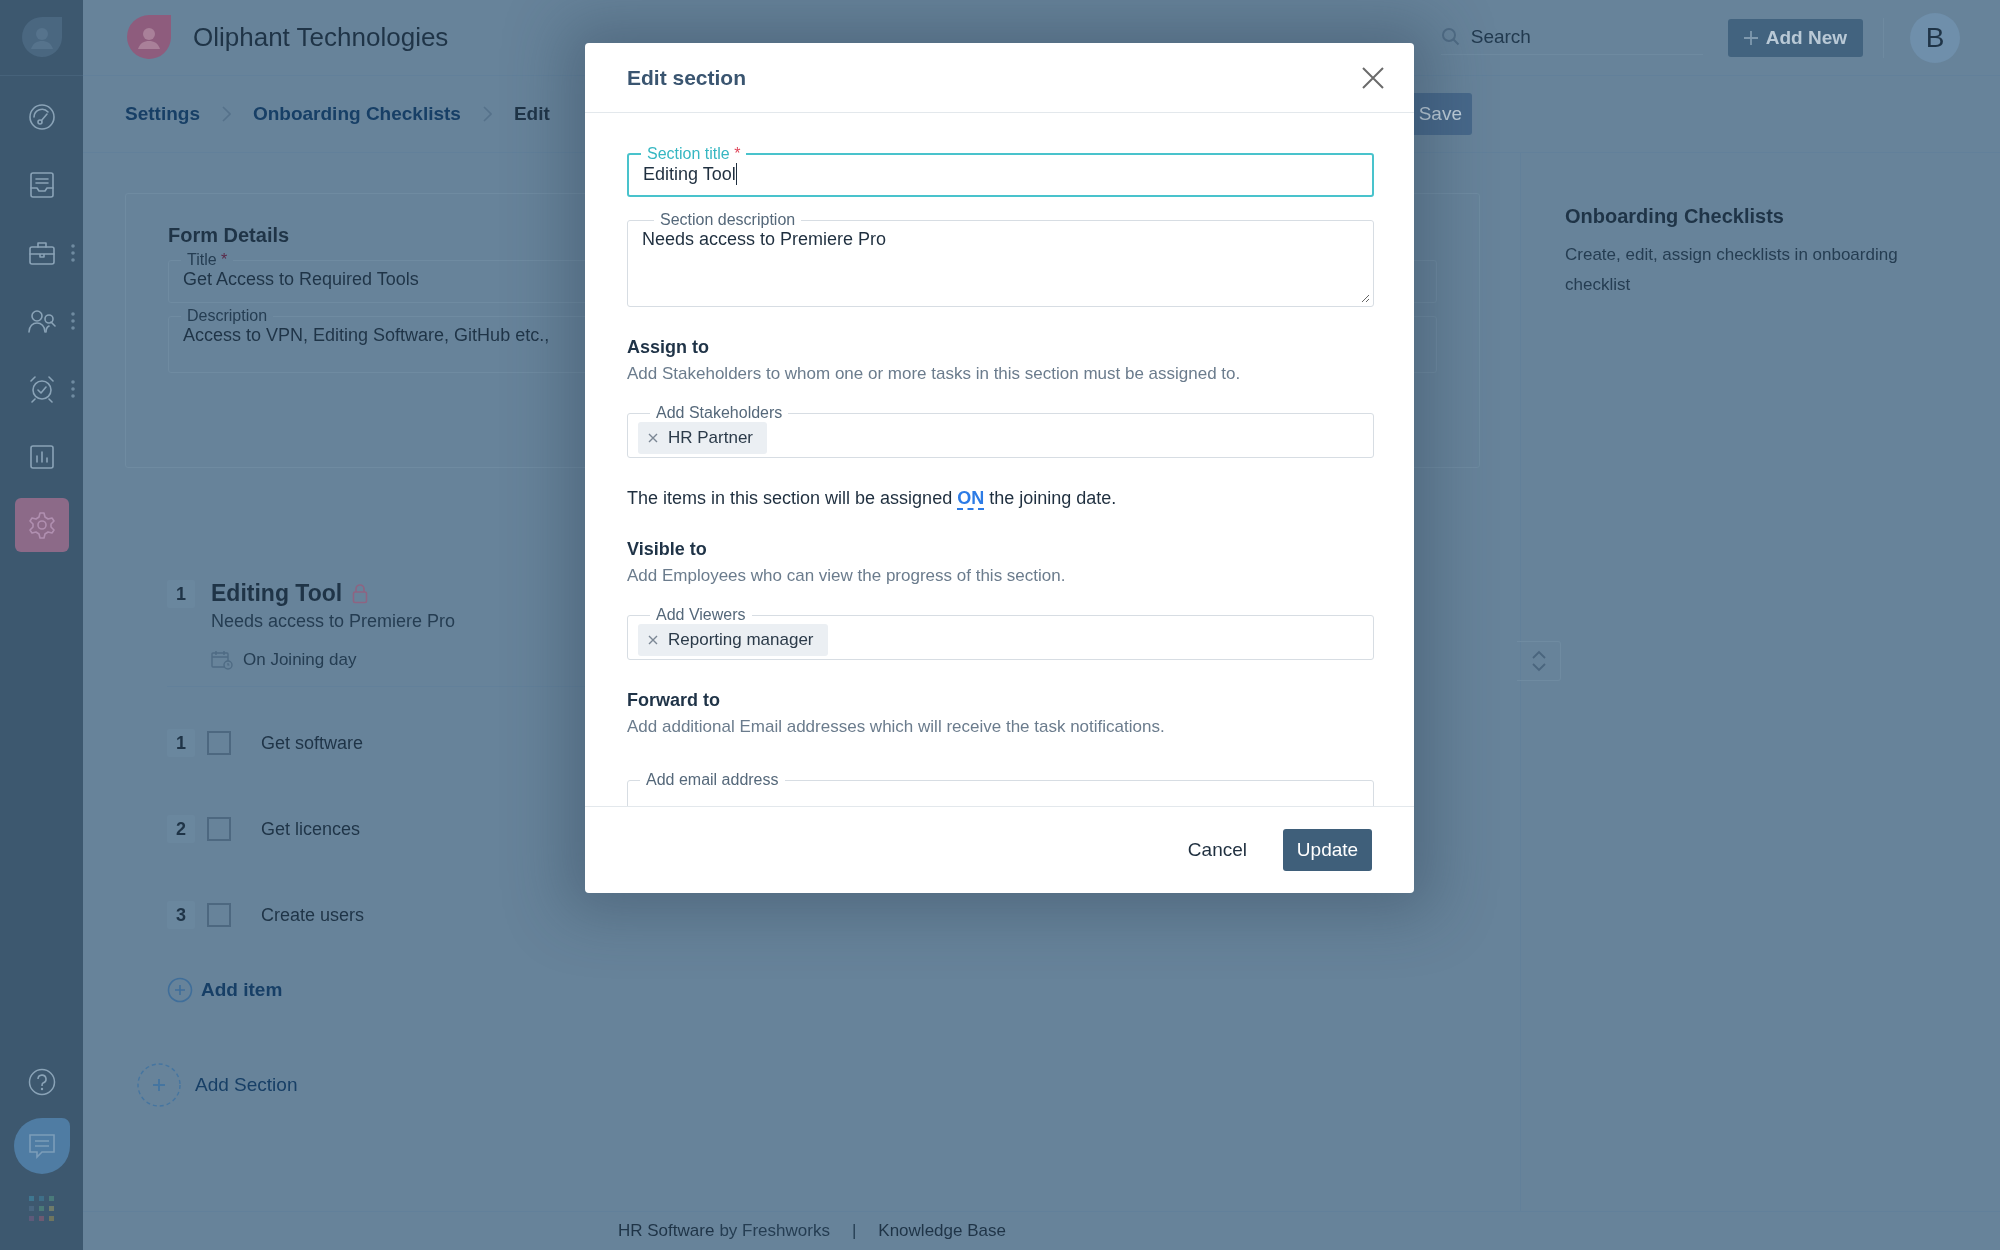 This screenshot has height=1250, width=2000. What do you see at coordinates (181, 915) in the screenshot?
I see `item-number: 3` at bounding box center [181, 915].